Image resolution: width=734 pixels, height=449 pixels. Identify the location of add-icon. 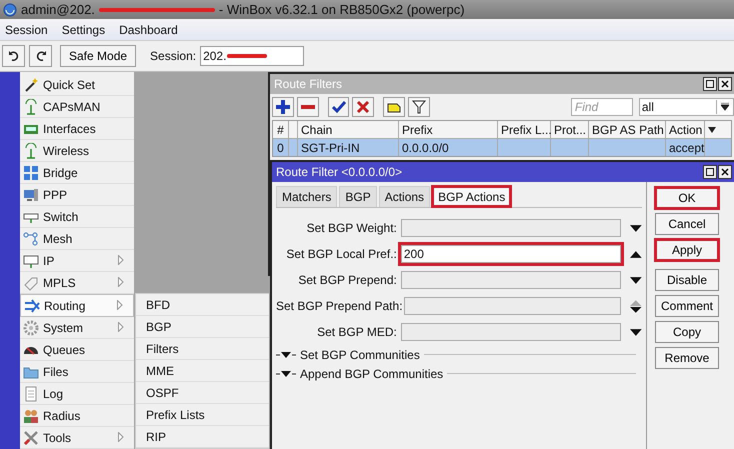
(283, 107).